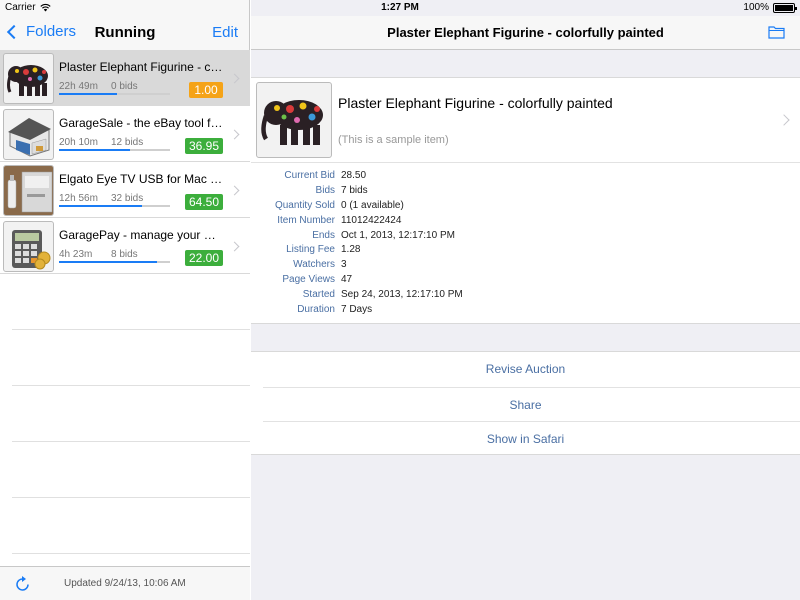 The height and width of the screenshot is (600, 800). I want to click on refresh-icon, so click(23, 584).